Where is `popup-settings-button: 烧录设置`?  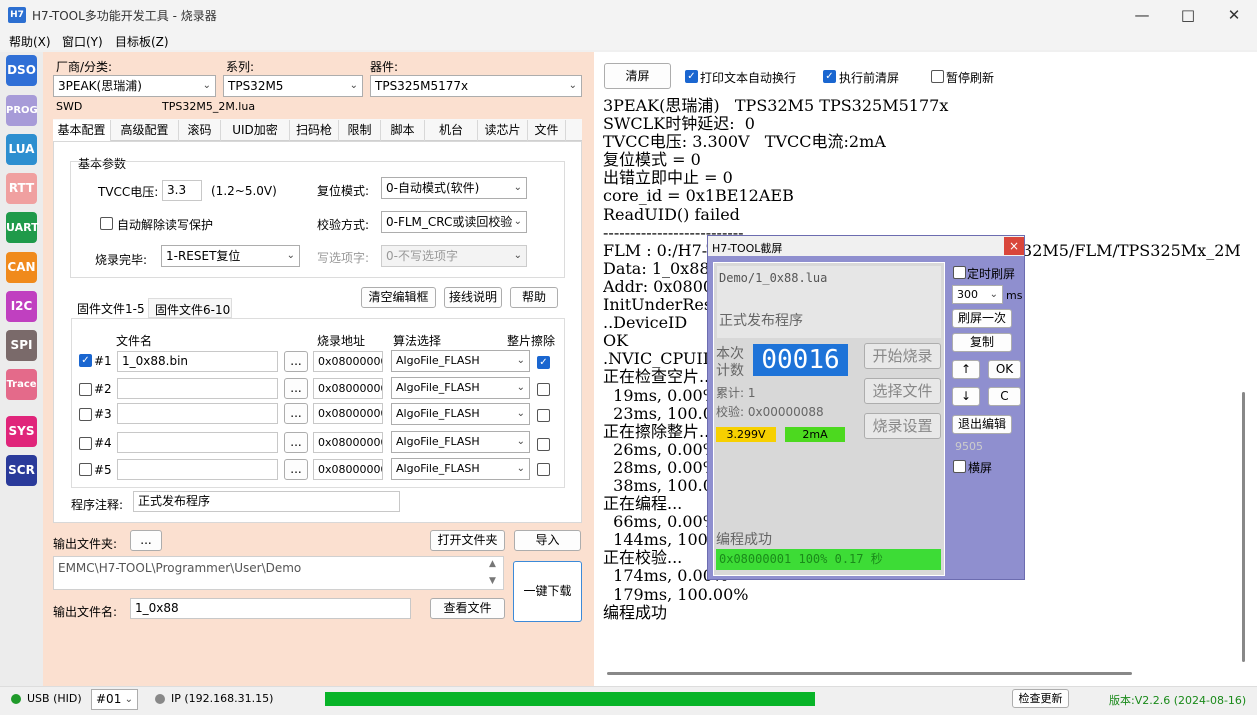
popup-settings-button: 烧录设置 is located at coordinates (902, 426).